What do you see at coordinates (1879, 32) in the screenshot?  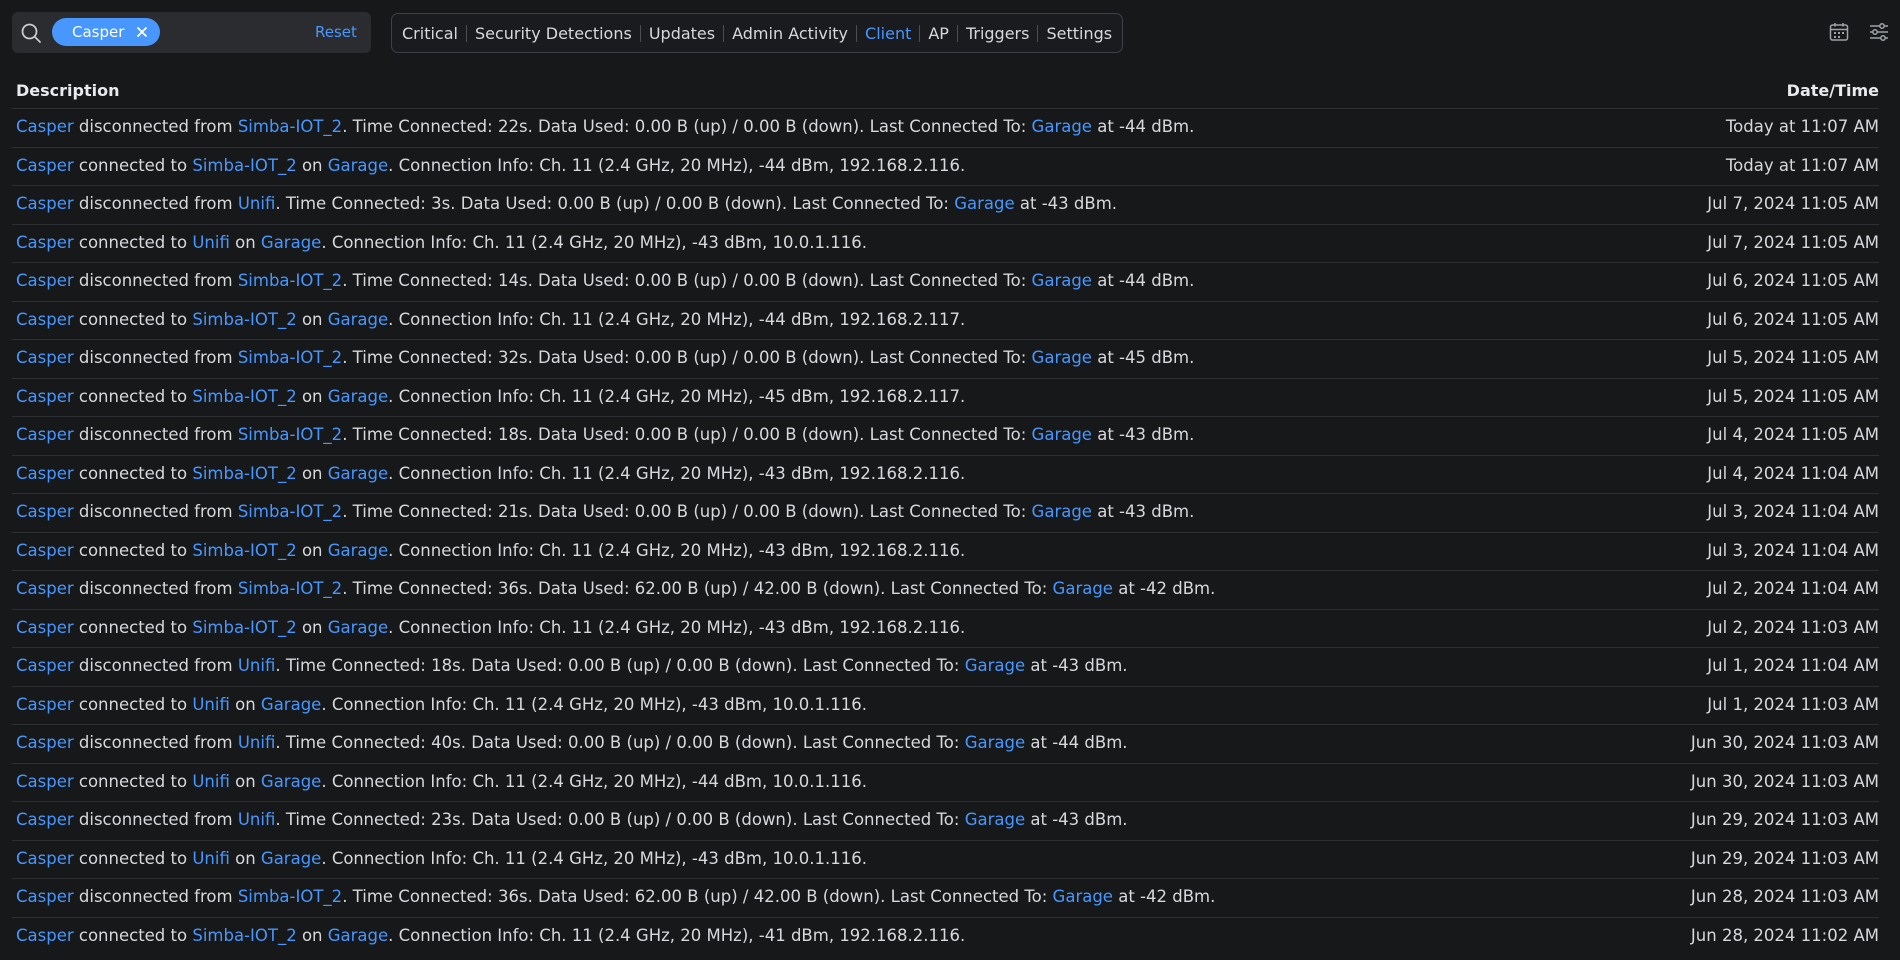 I see `sliders-icon` at bounding box center [1879, 32].